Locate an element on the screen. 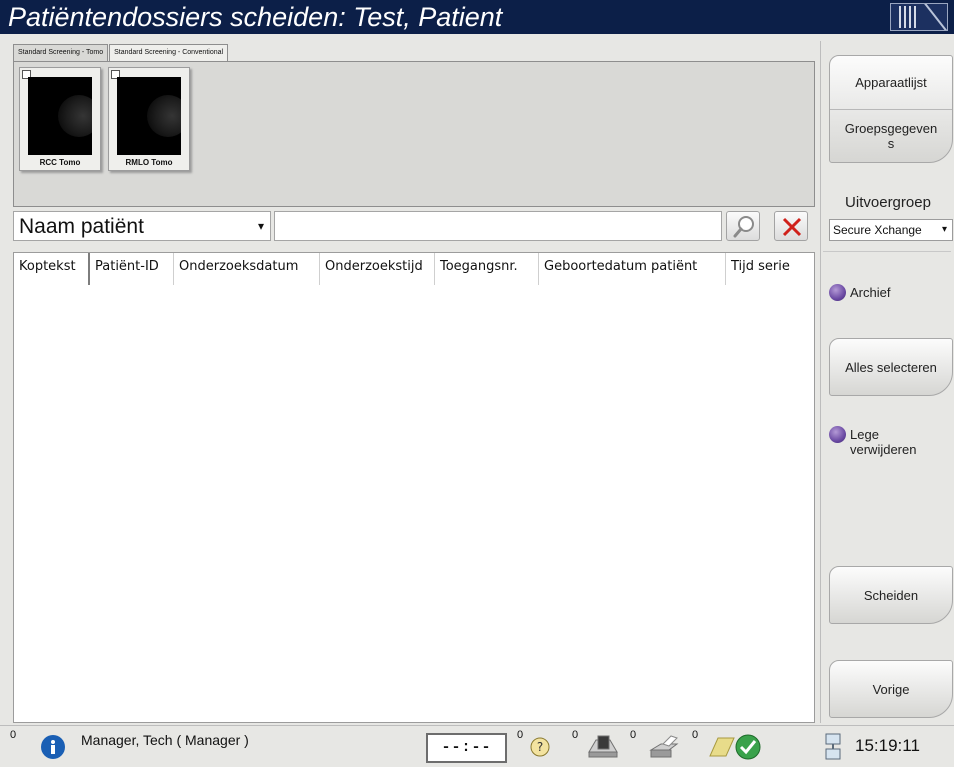 This screenshot has height=767, width=954. search-input is located at coordinates (498, 226).